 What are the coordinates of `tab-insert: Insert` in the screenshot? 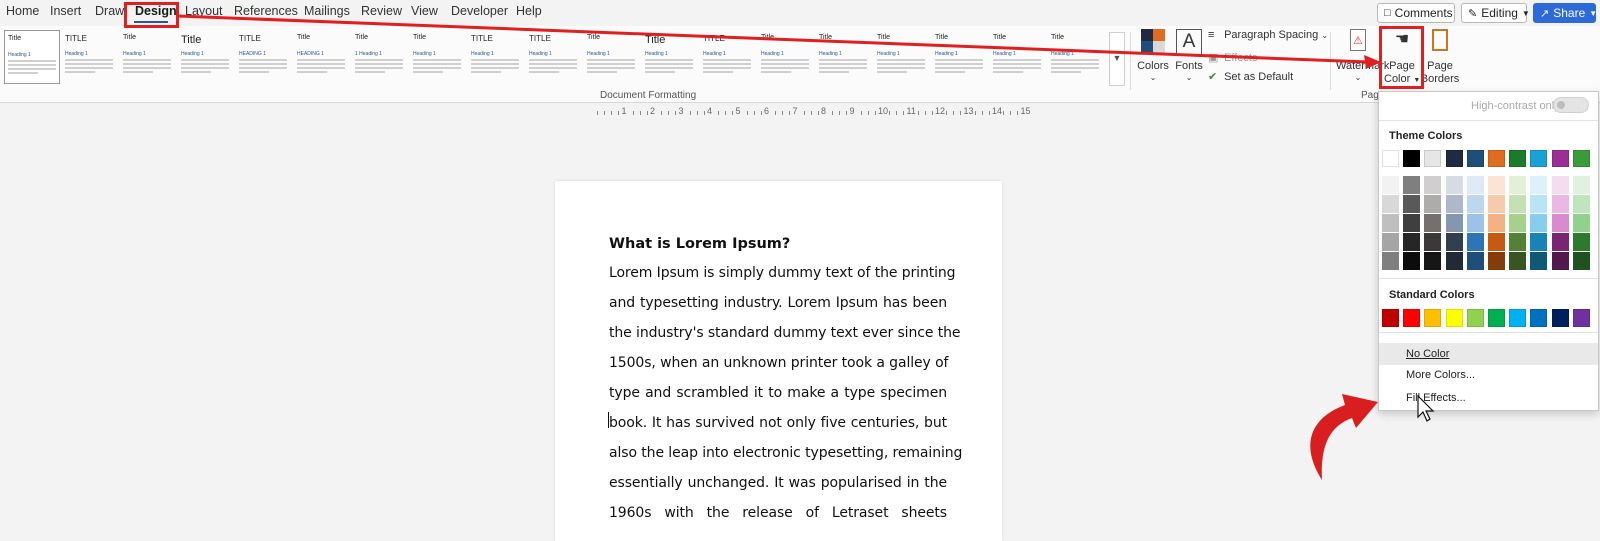 It's located at (65, 11).